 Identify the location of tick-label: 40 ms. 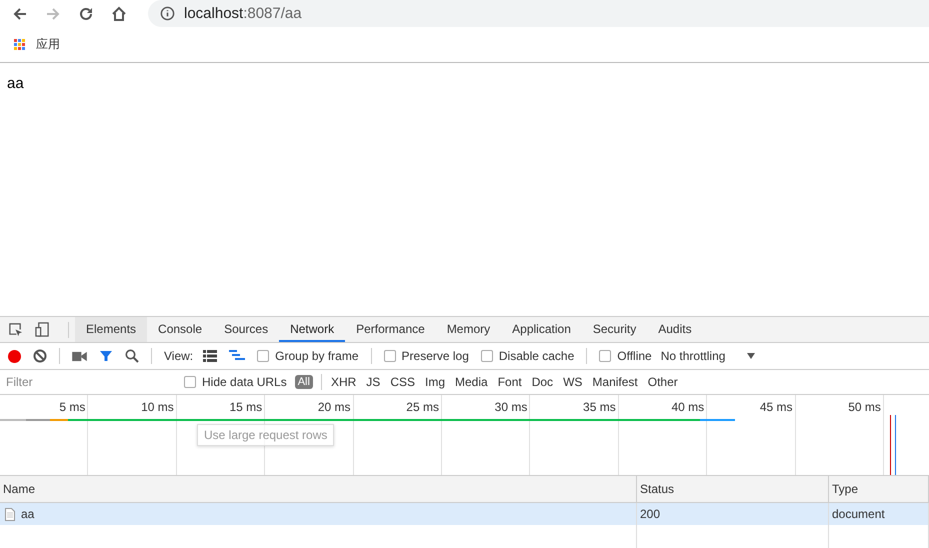
(687, 407).